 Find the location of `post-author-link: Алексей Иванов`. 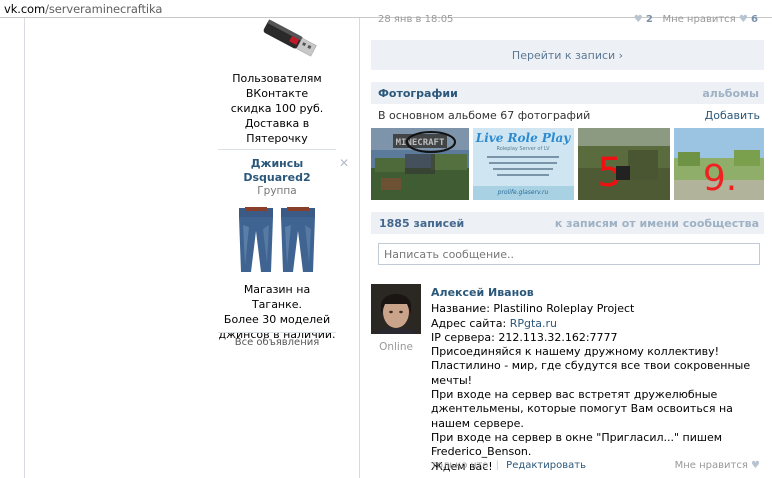

post-author-link: Алексей Иванов is located at coordinates (598, 293).